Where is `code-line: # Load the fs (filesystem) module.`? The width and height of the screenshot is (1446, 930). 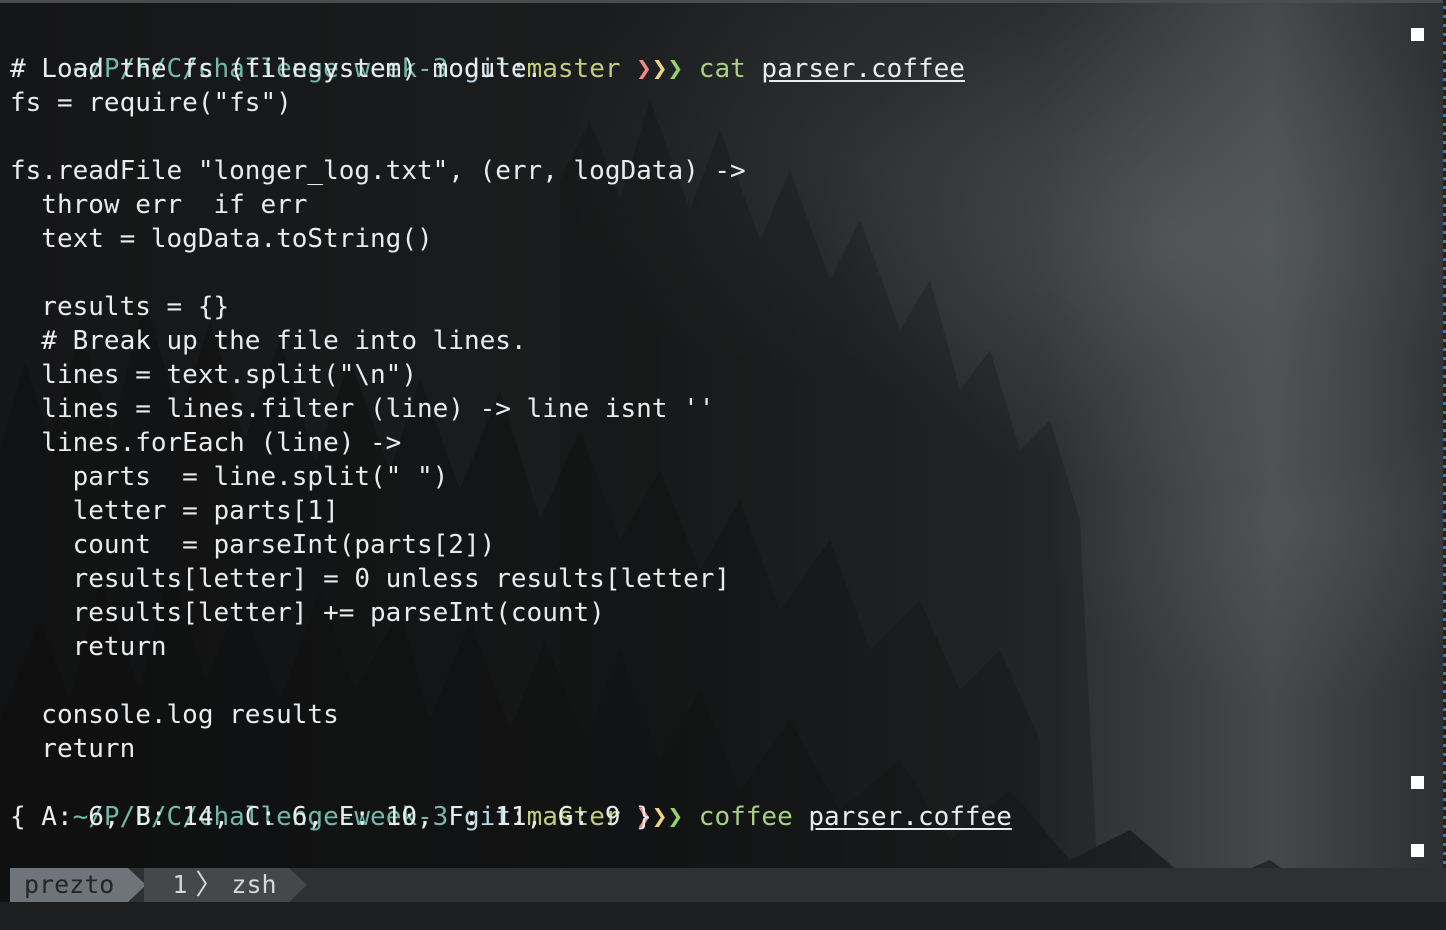
code-line: # Load the fs (filesystem) module. is located at coordinates (276, 69).